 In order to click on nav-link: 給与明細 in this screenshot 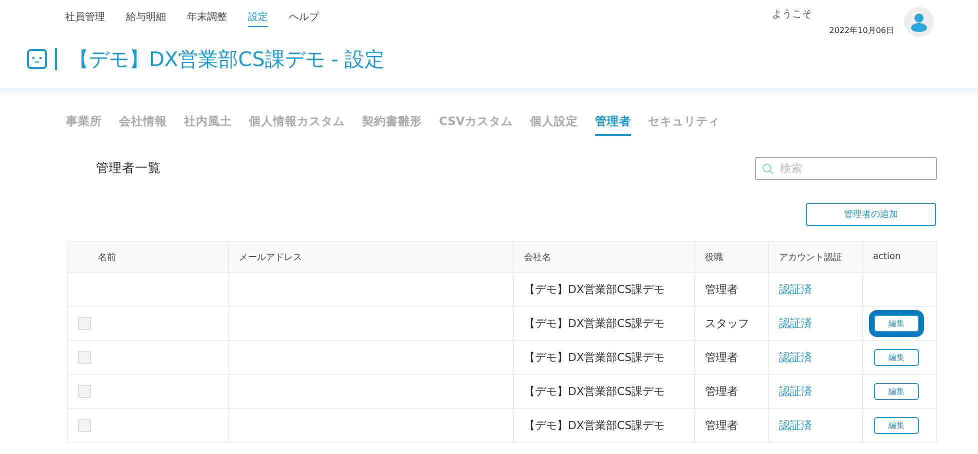, I will do `click(146, 18)`.